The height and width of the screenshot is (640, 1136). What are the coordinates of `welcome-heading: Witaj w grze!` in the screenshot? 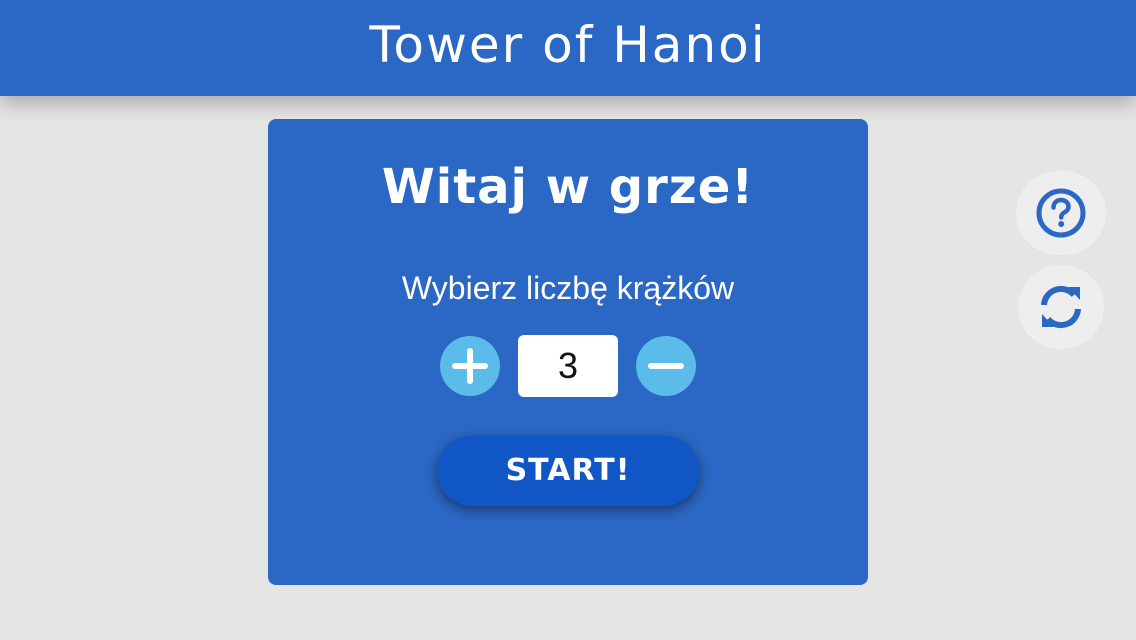 It's located at (568, 187).